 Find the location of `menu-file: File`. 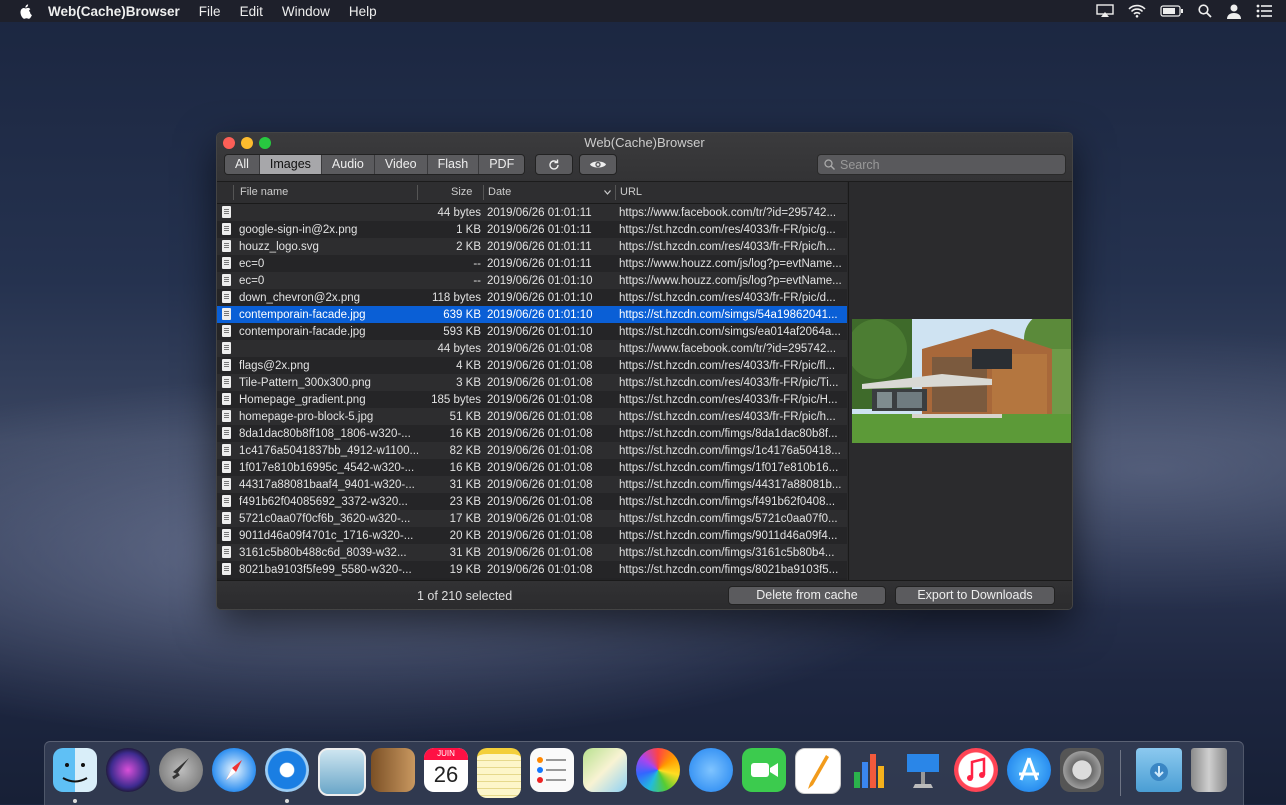

menu-file: File is located at coordinates (210, 11).